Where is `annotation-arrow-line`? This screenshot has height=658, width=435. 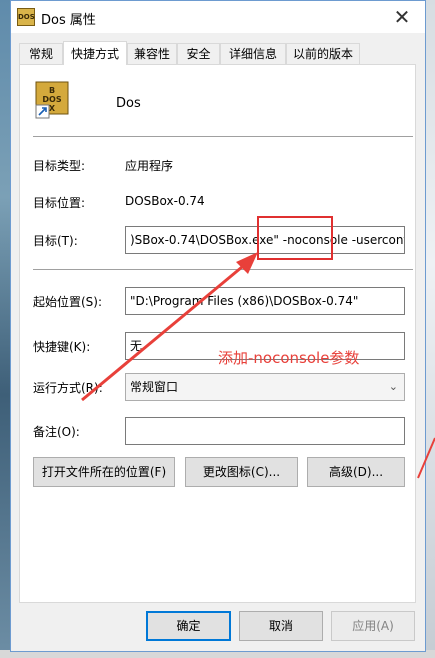 annotation-arrow-line is located at coordinates (165, 331).